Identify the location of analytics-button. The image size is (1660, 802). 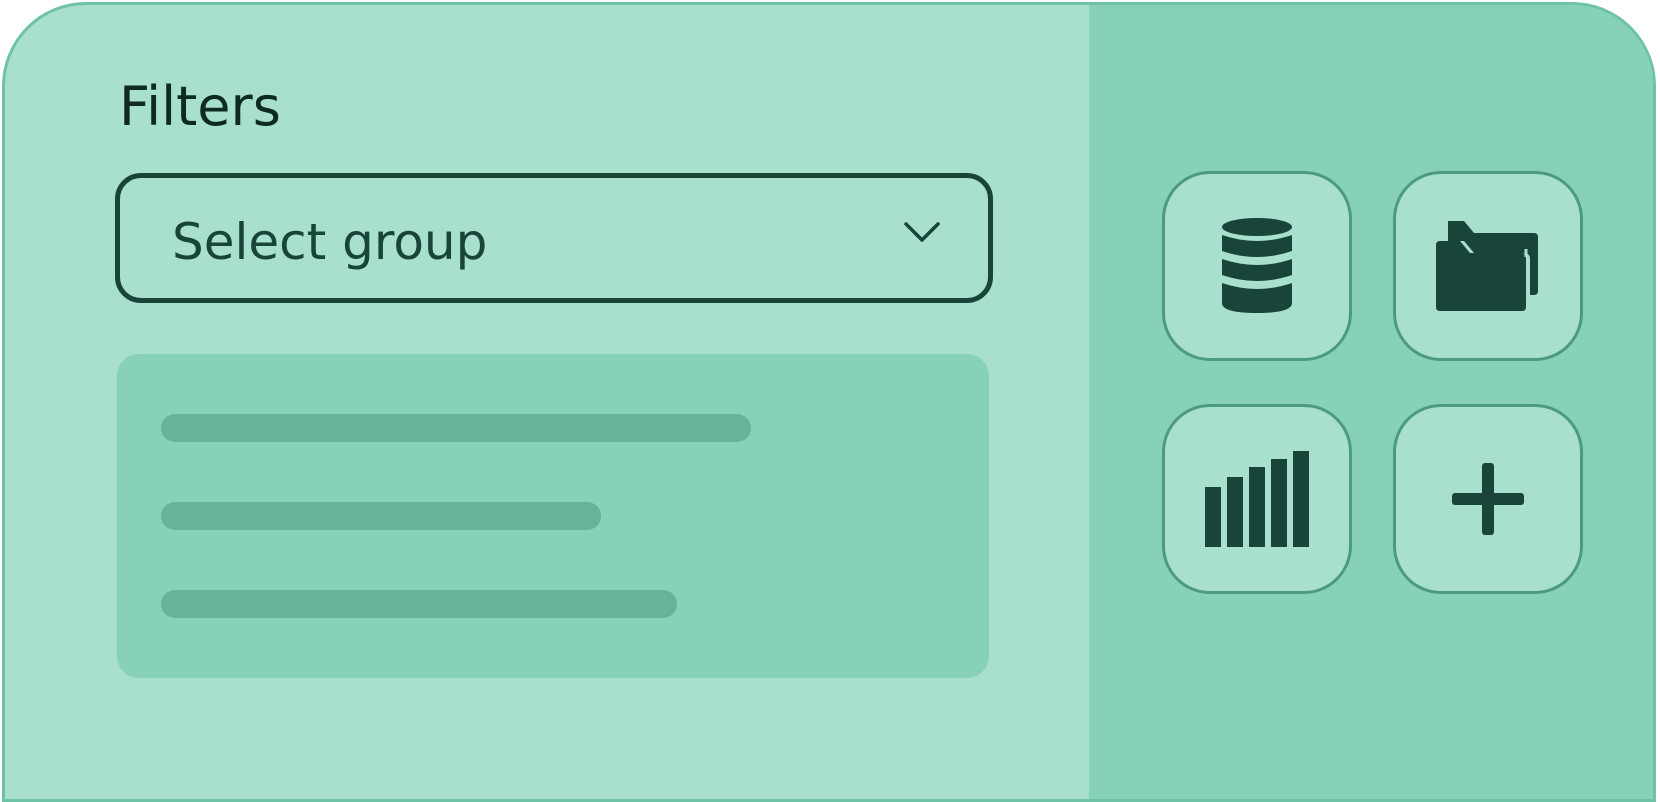
(1257, 499).